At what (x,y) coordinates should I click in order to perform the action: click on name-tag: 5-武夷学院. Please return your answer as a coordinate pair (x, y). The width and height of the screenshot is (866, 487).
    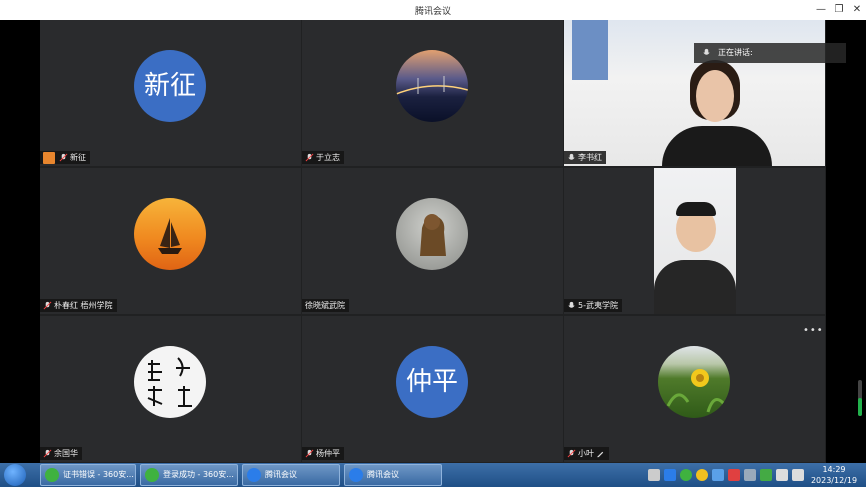
    Looking at the image, I should click on (593, 305).